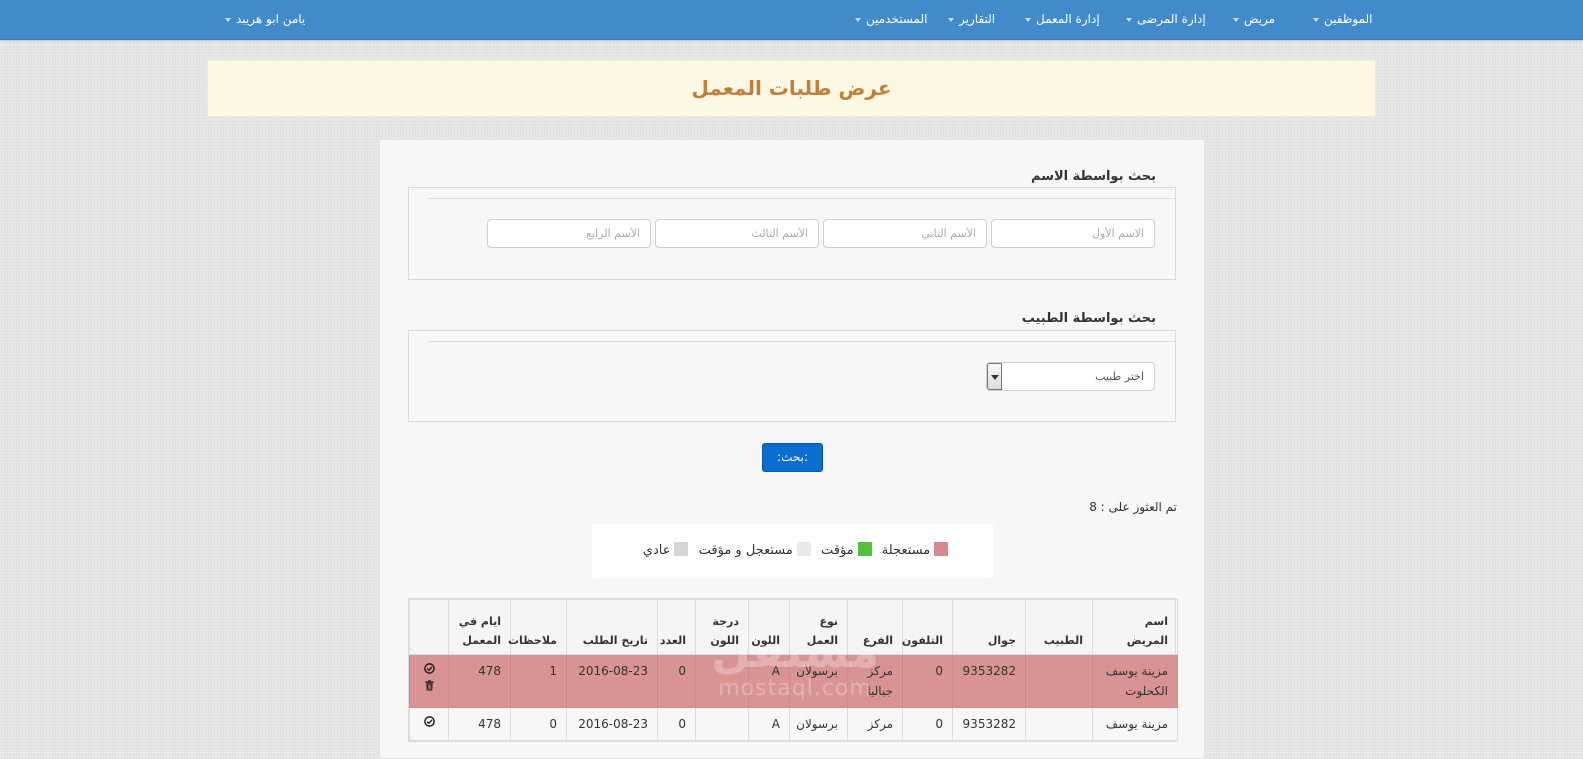 This screenshot has width=1583, height=759. I want to click on legend-item-urgent-temporary: مستعجل و مؤقت, so click(754, 550).